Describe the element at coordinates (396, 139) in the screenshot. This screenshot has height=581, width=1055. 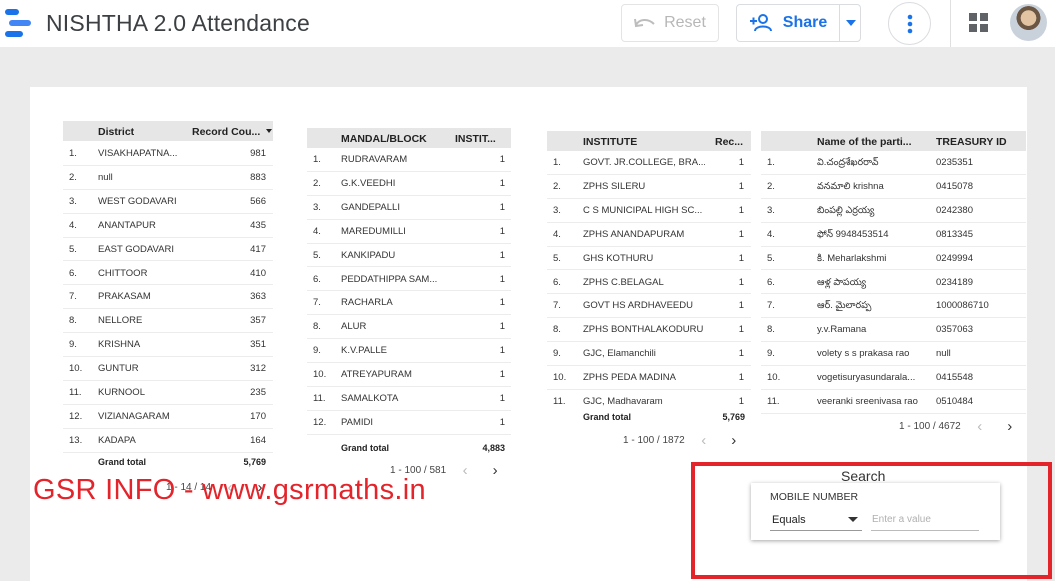
I see `column-header-mandal: MANDAL/BLOCK` at that location.